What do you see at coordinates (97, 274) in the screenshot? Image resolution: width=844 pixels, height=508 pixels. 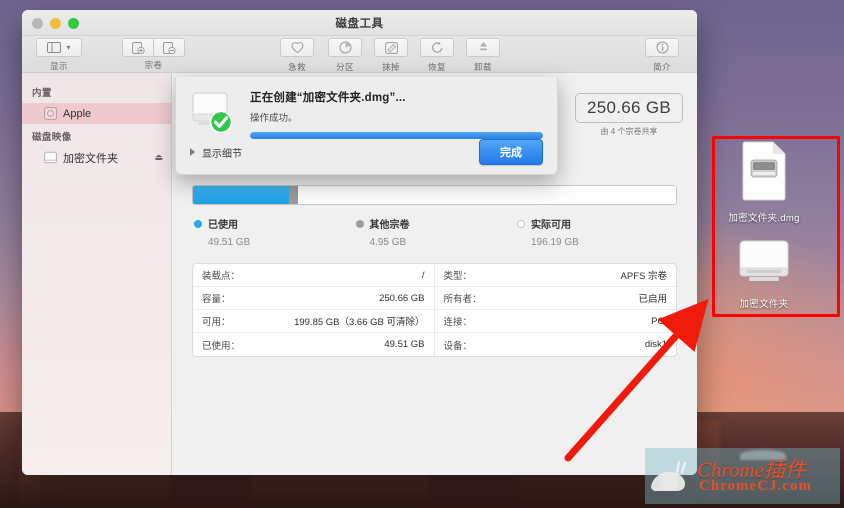 I see `sidebar: 内置 Apple 磁盘映像 加密文件夹 ⏏` at bounding box center [97, 274].